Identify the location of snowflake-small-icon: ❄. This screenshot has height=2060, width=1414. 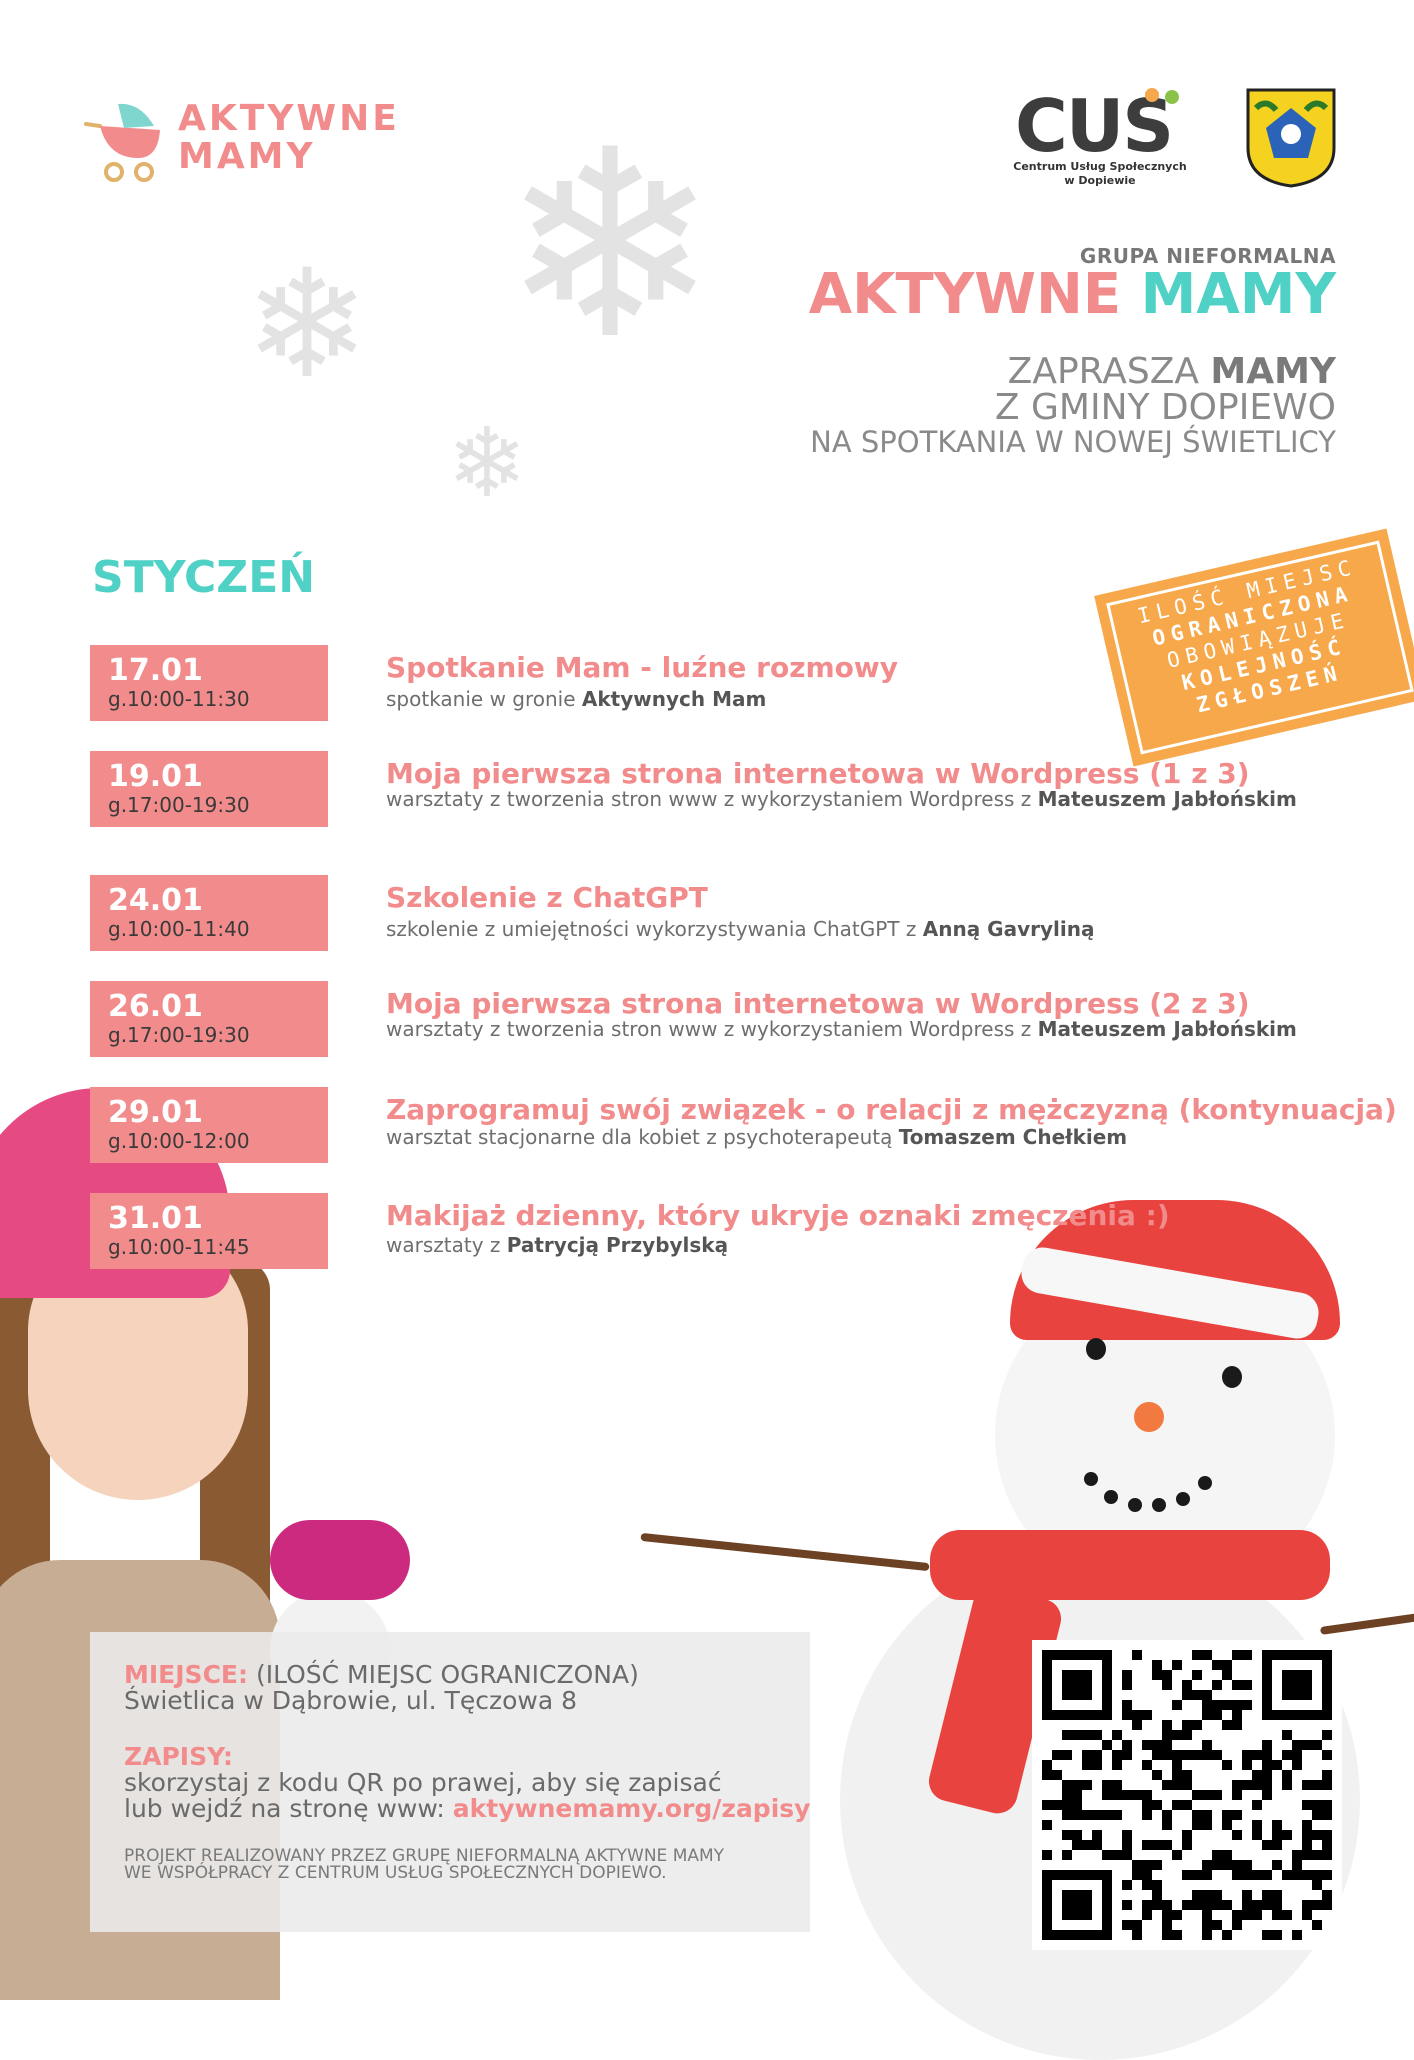
(487, 463).